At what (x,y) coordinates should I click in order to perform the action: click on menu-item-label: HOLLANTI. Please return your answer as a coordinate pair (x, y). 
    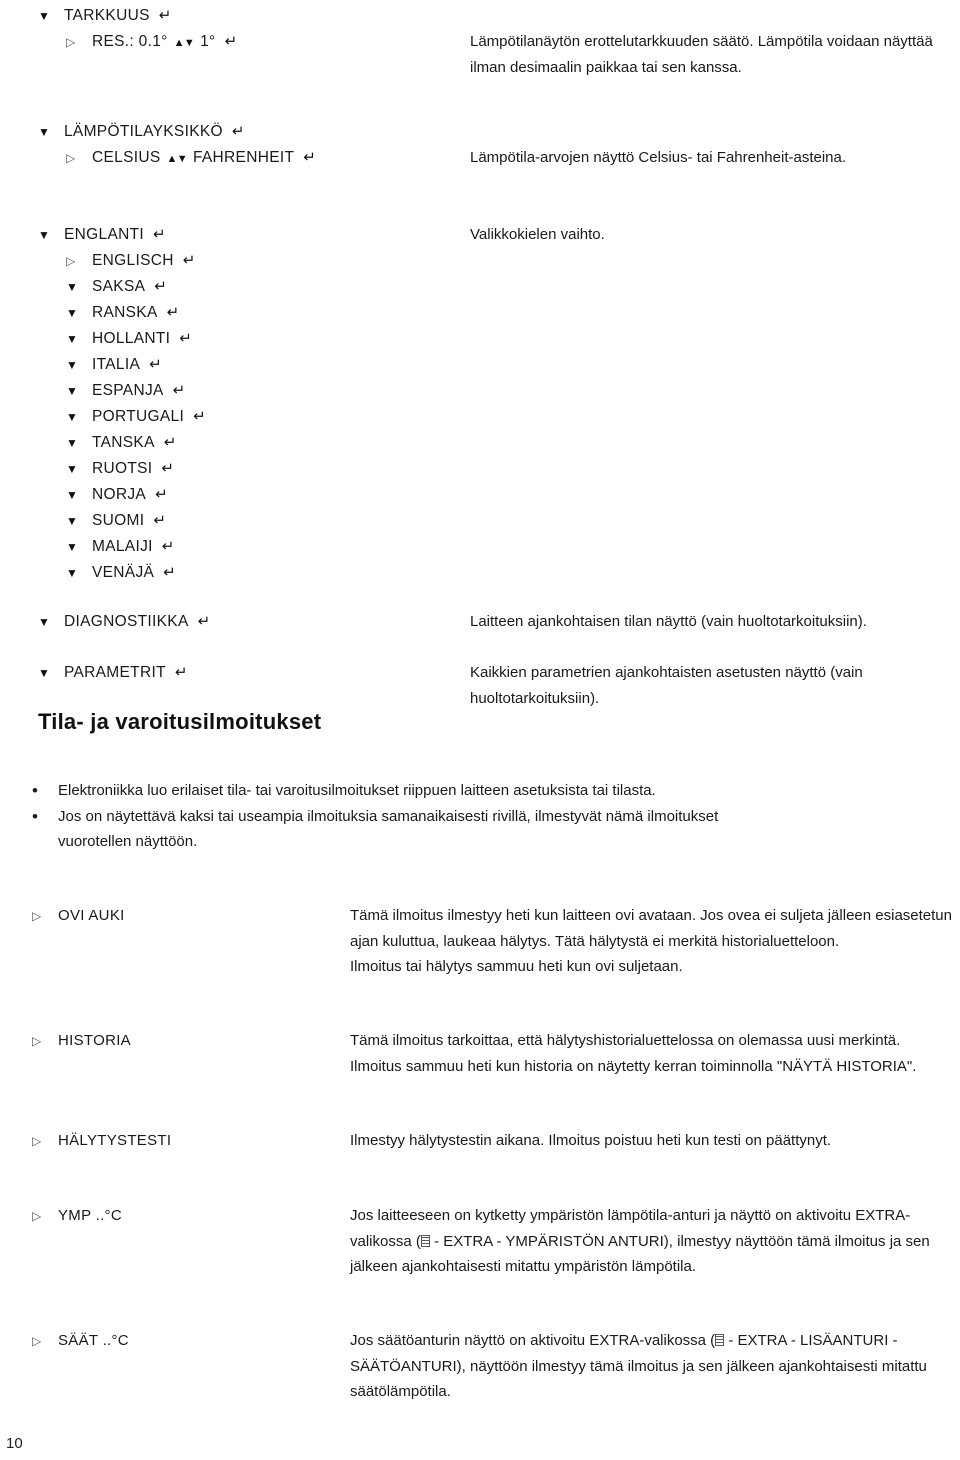
    Looking at the image, I should click on (131, 338).